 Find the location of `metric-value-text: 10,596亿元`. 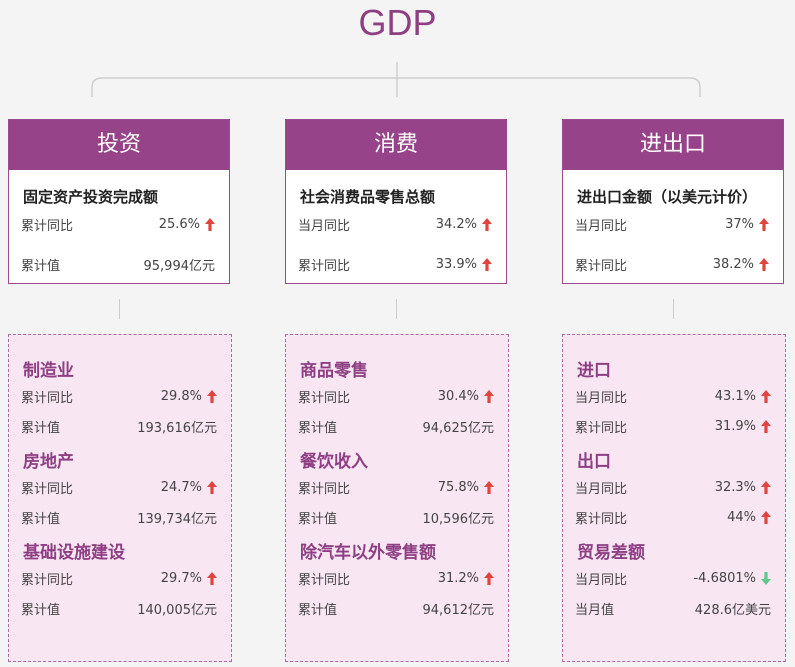

metric-value-text: 10,596亿元 is located at coordinates (458, 519).